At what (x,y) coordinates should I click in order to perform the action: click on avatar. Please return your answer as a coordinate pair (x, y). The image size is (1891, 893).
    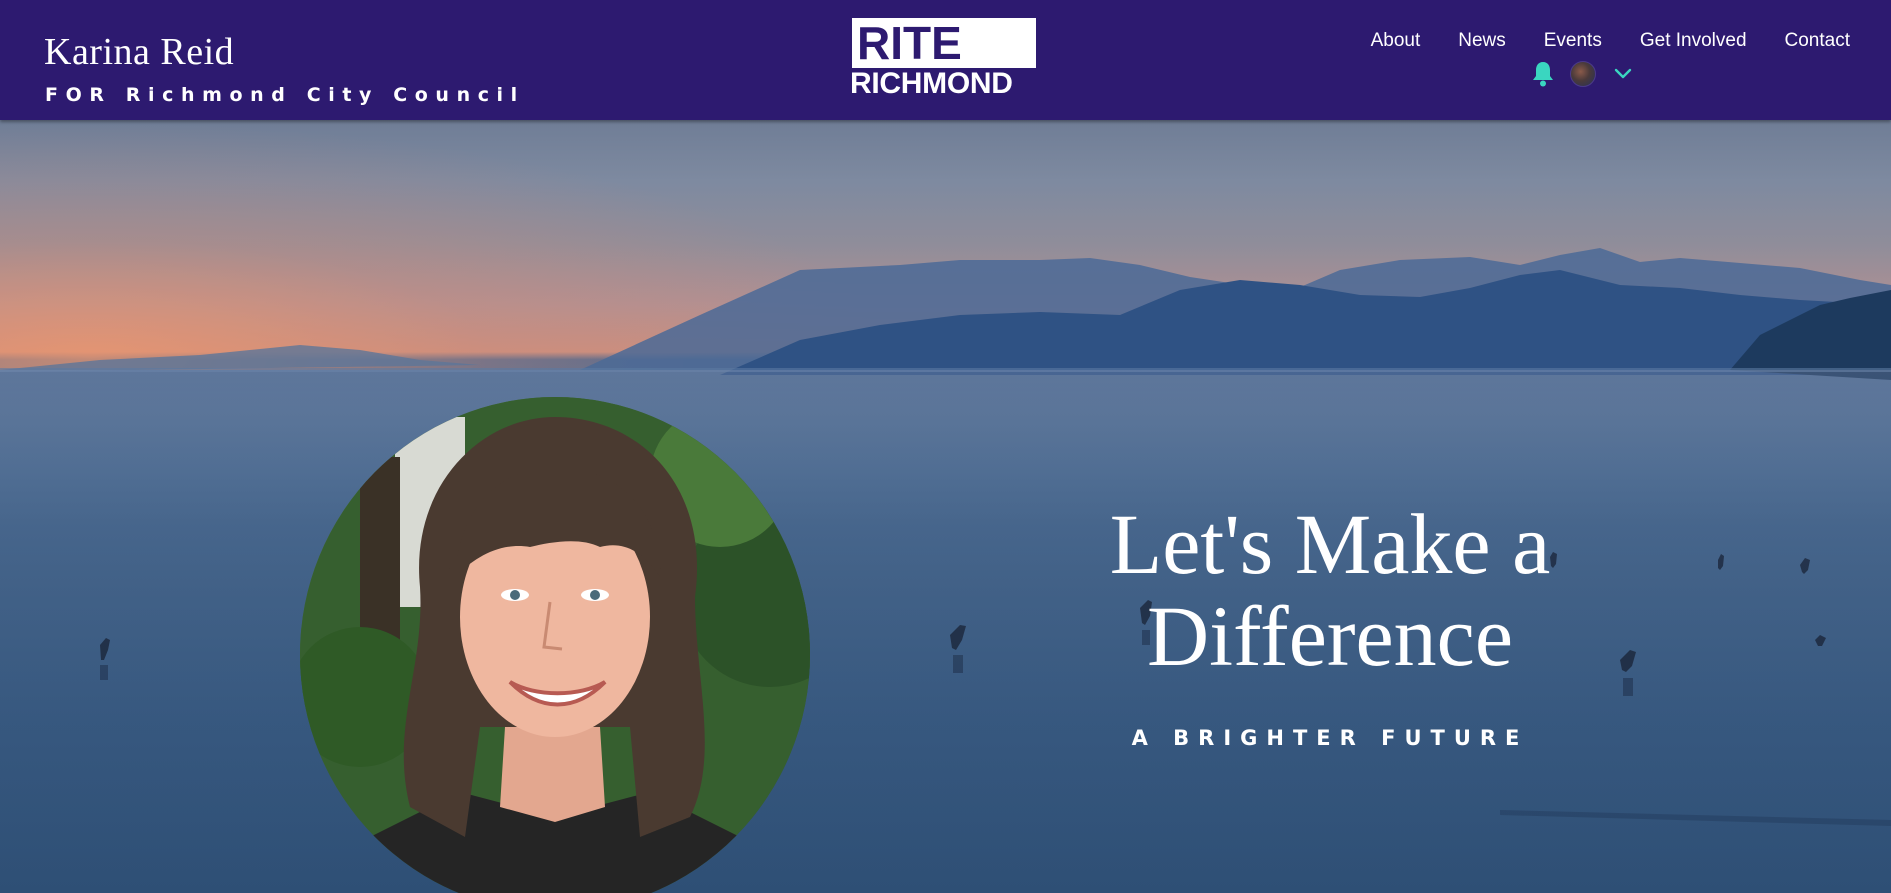
    Looking at the image, I should click on (1583, 74).